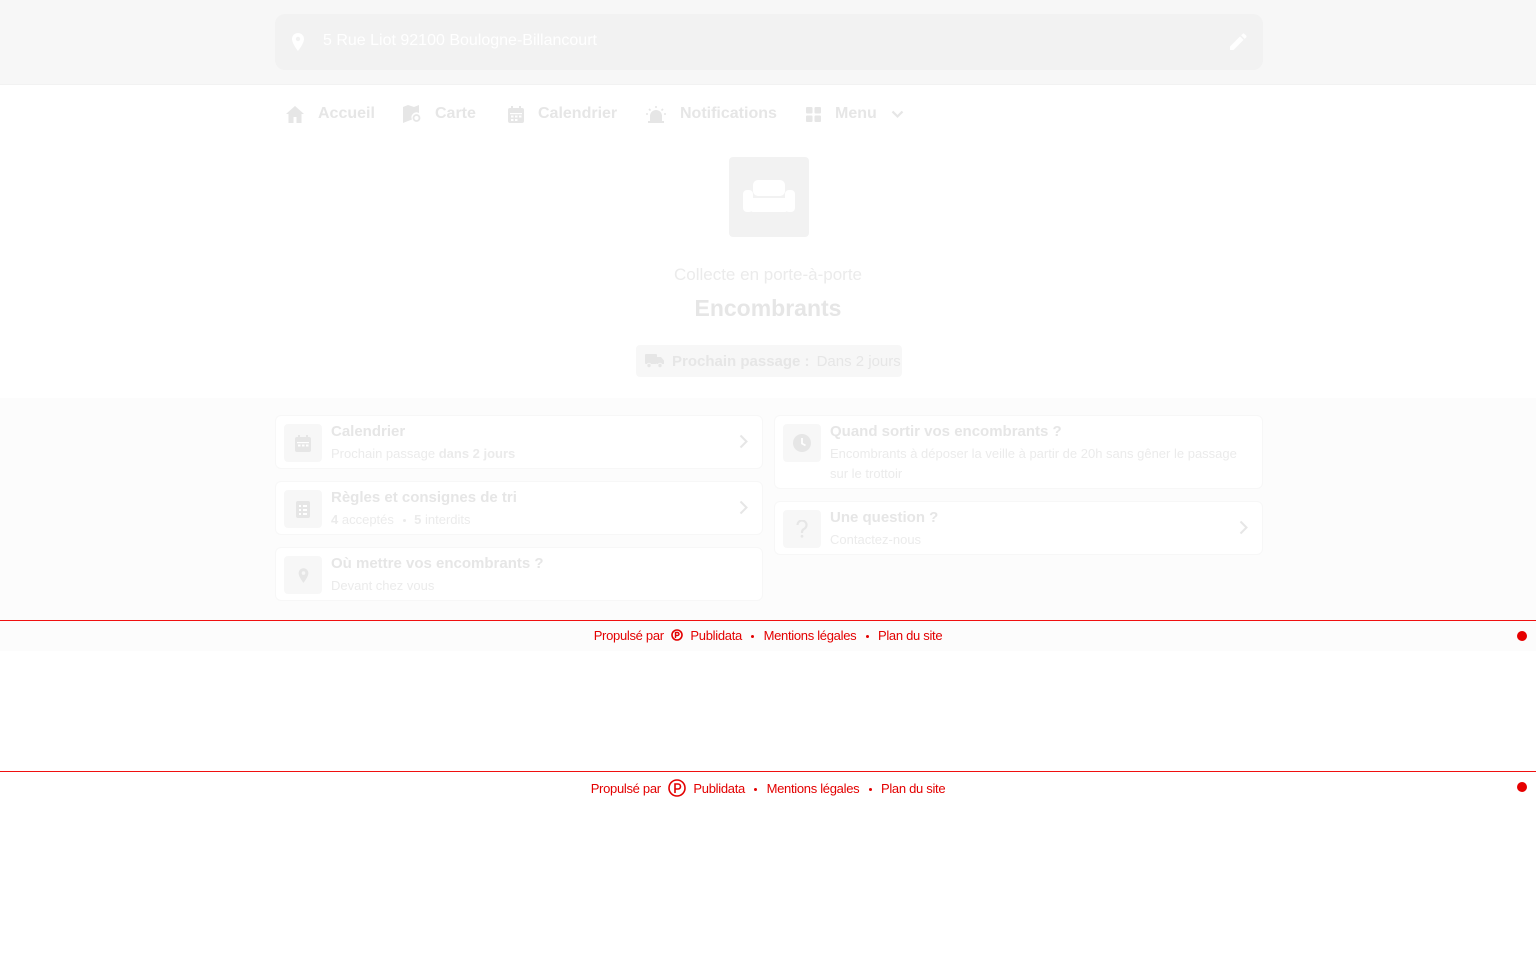  I want to click on nav-item-carte: Carte, so click(439, 114).